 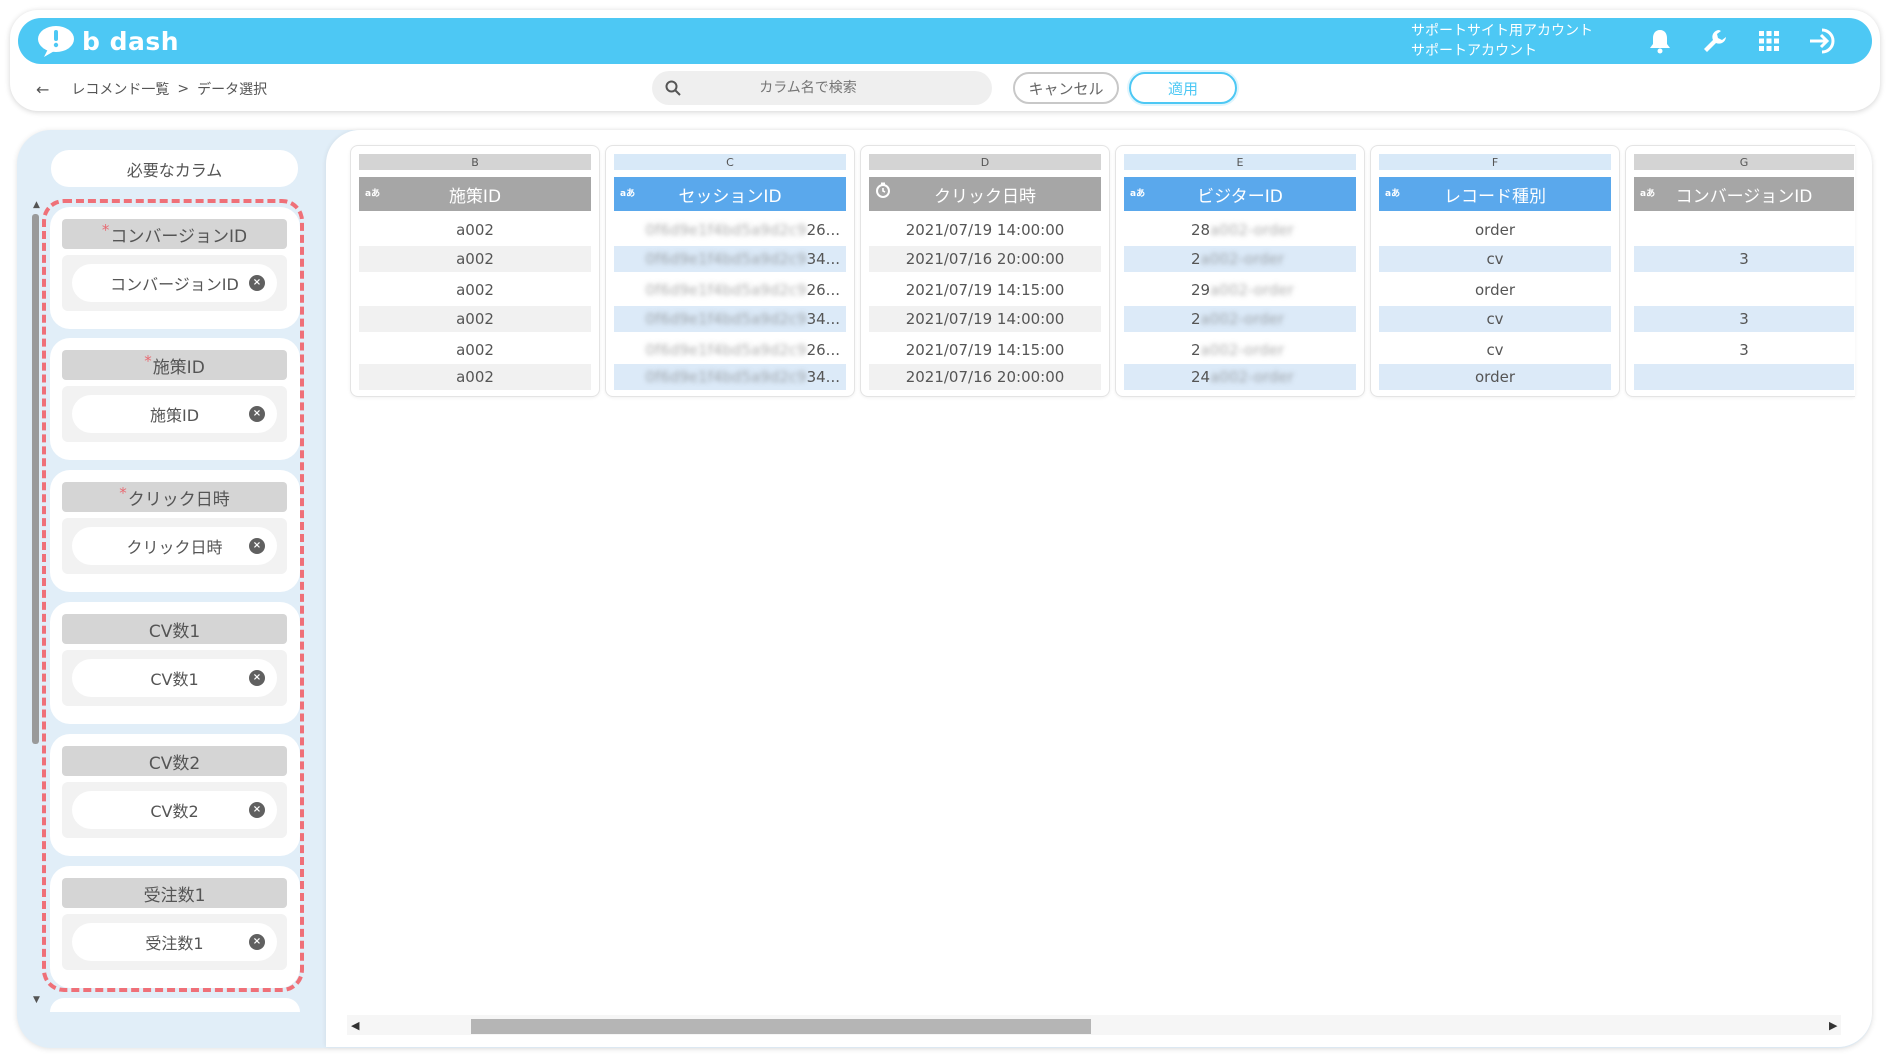 What do you see at coordinates (355, 1025) in the screenshot?
I see `scroll-left-arrow-icon: ◀` at bounding box center [355, 1025].